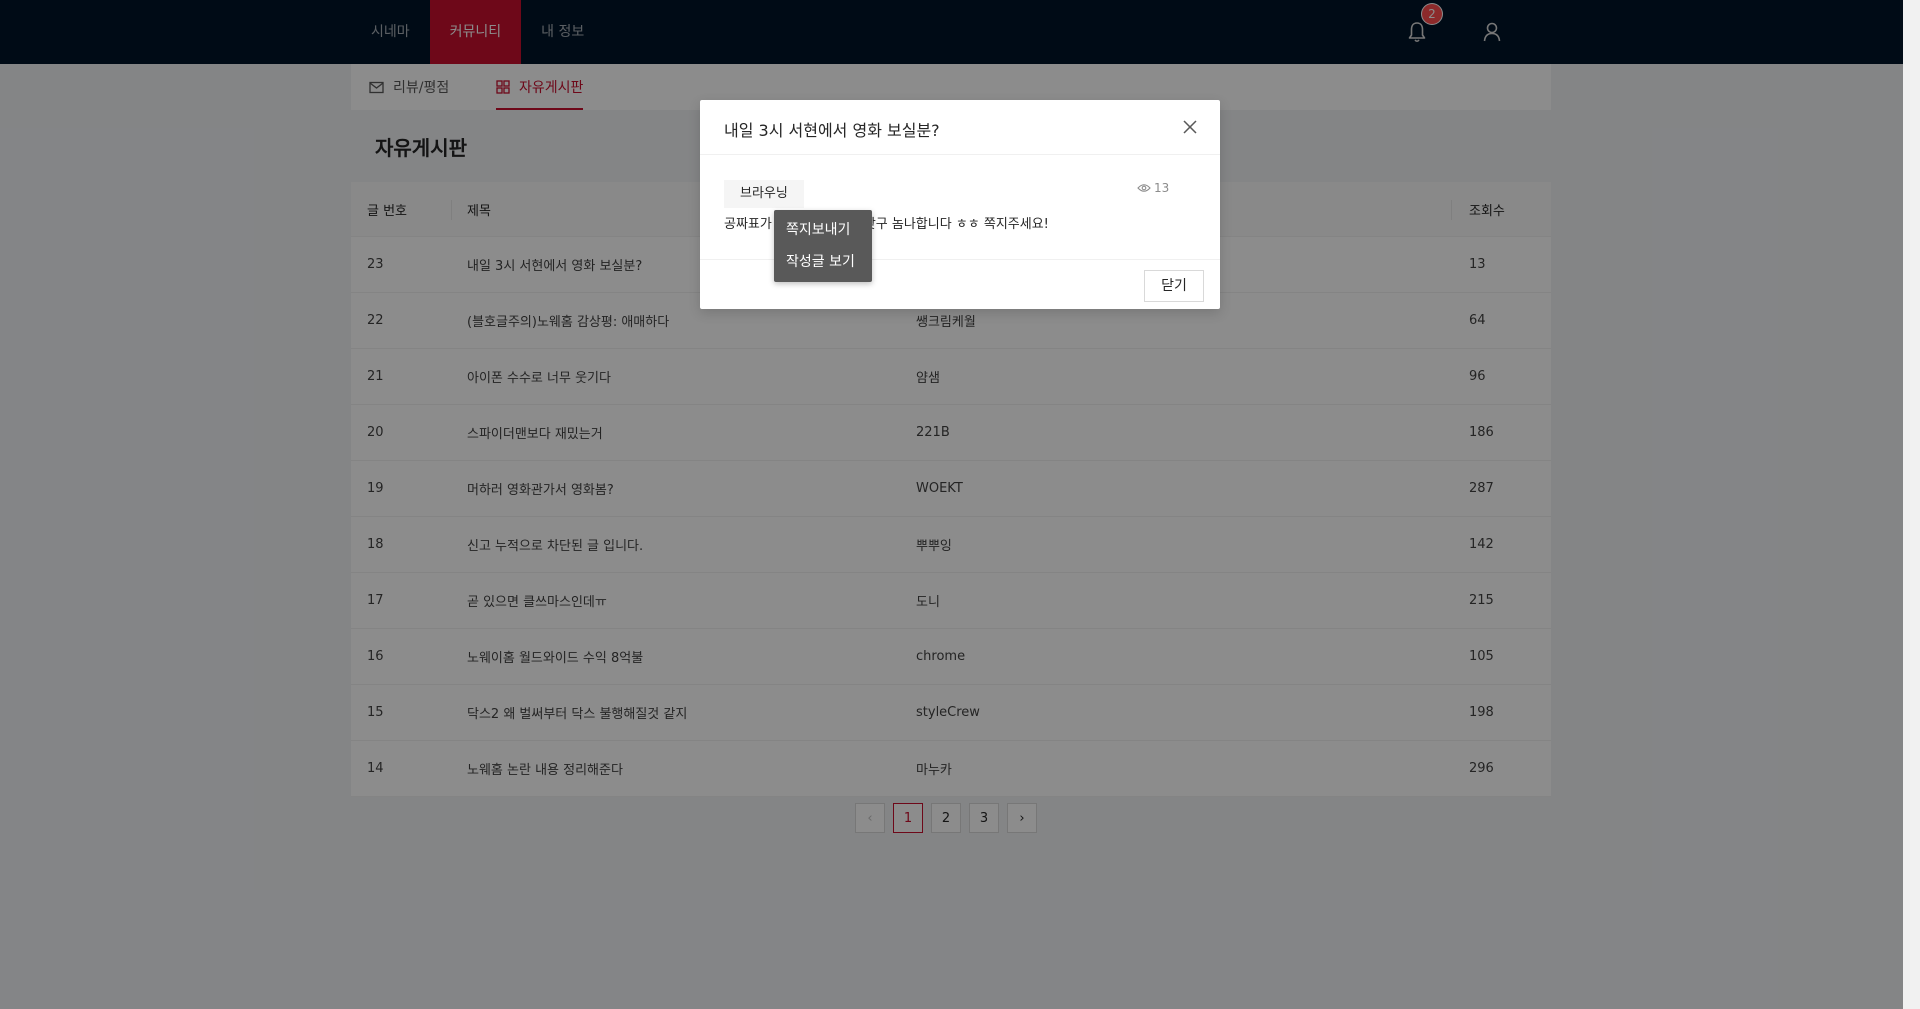  What do you see at coordinates (823, 262) in the screenshot?
I see `view-posts-menu-item: 작성글 보기` at bounding box center [823, 262].